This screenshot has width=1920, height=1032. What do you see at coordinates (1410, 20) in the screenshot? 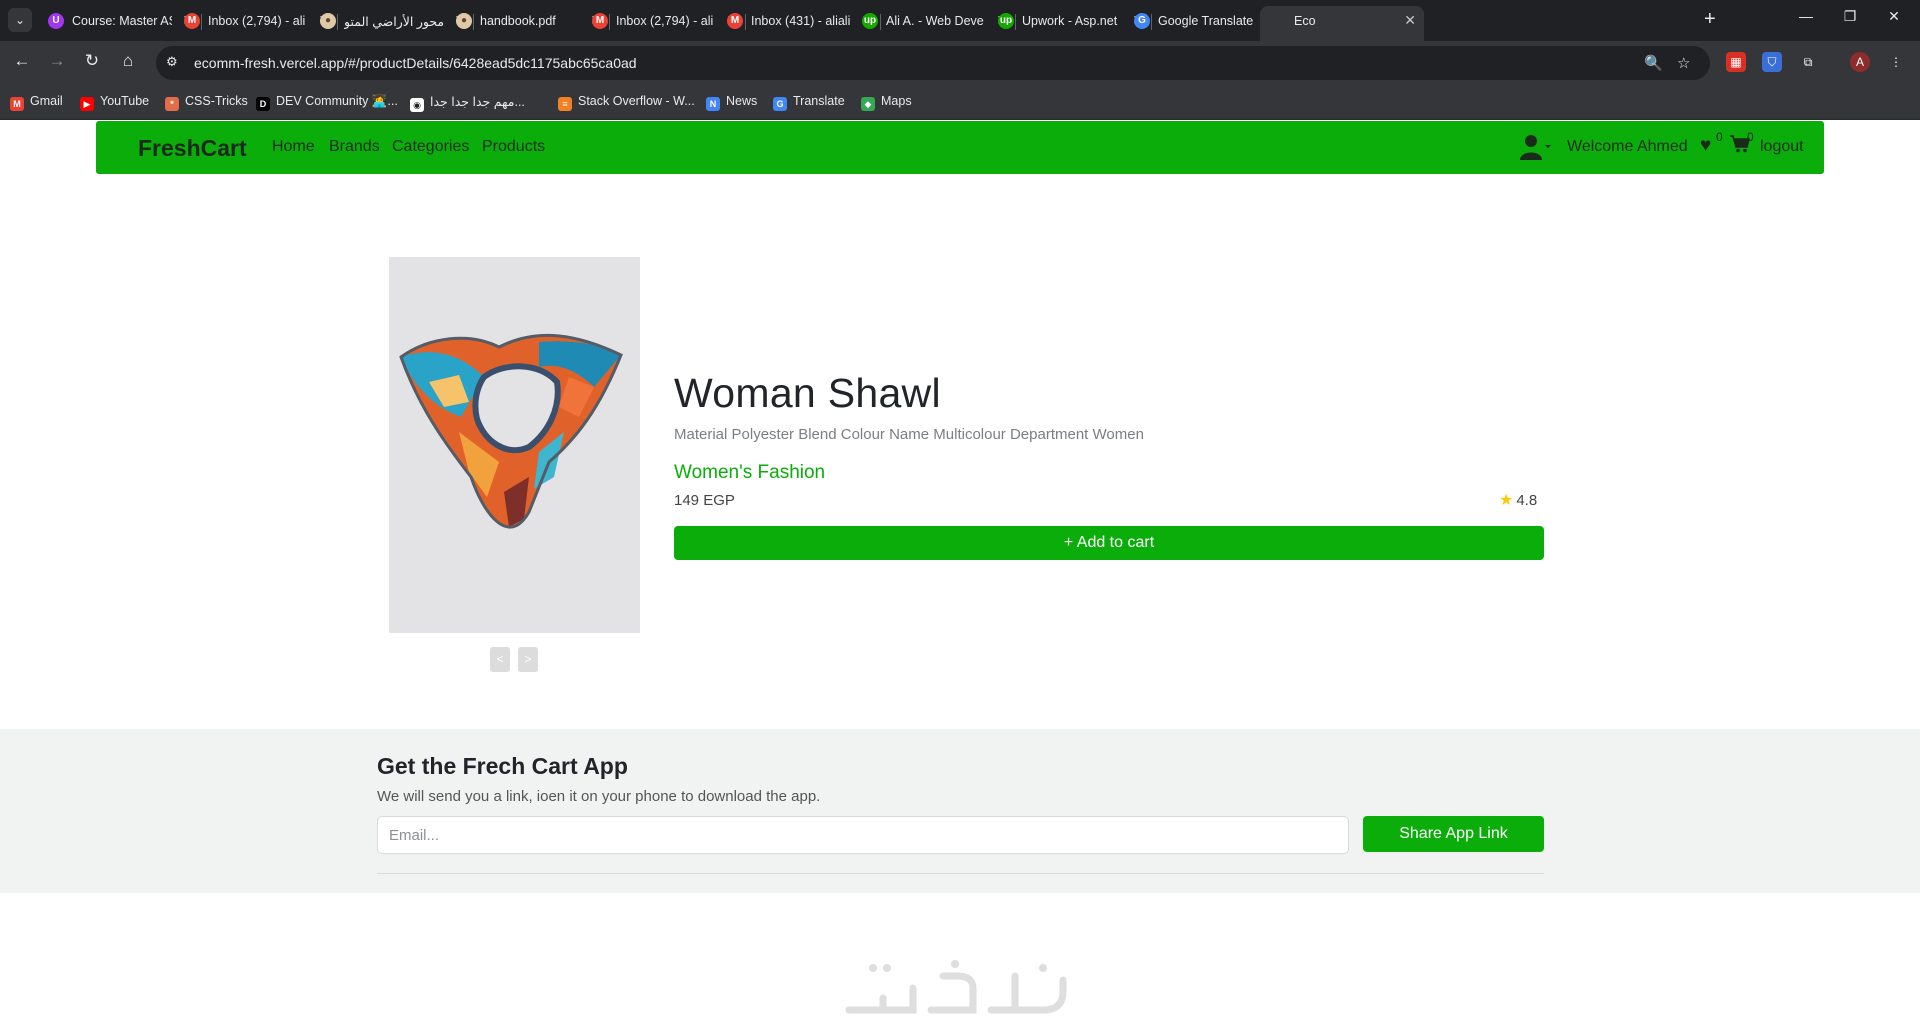
I see `close-tab-icon: ✕` at bounding box center [1410, 20].